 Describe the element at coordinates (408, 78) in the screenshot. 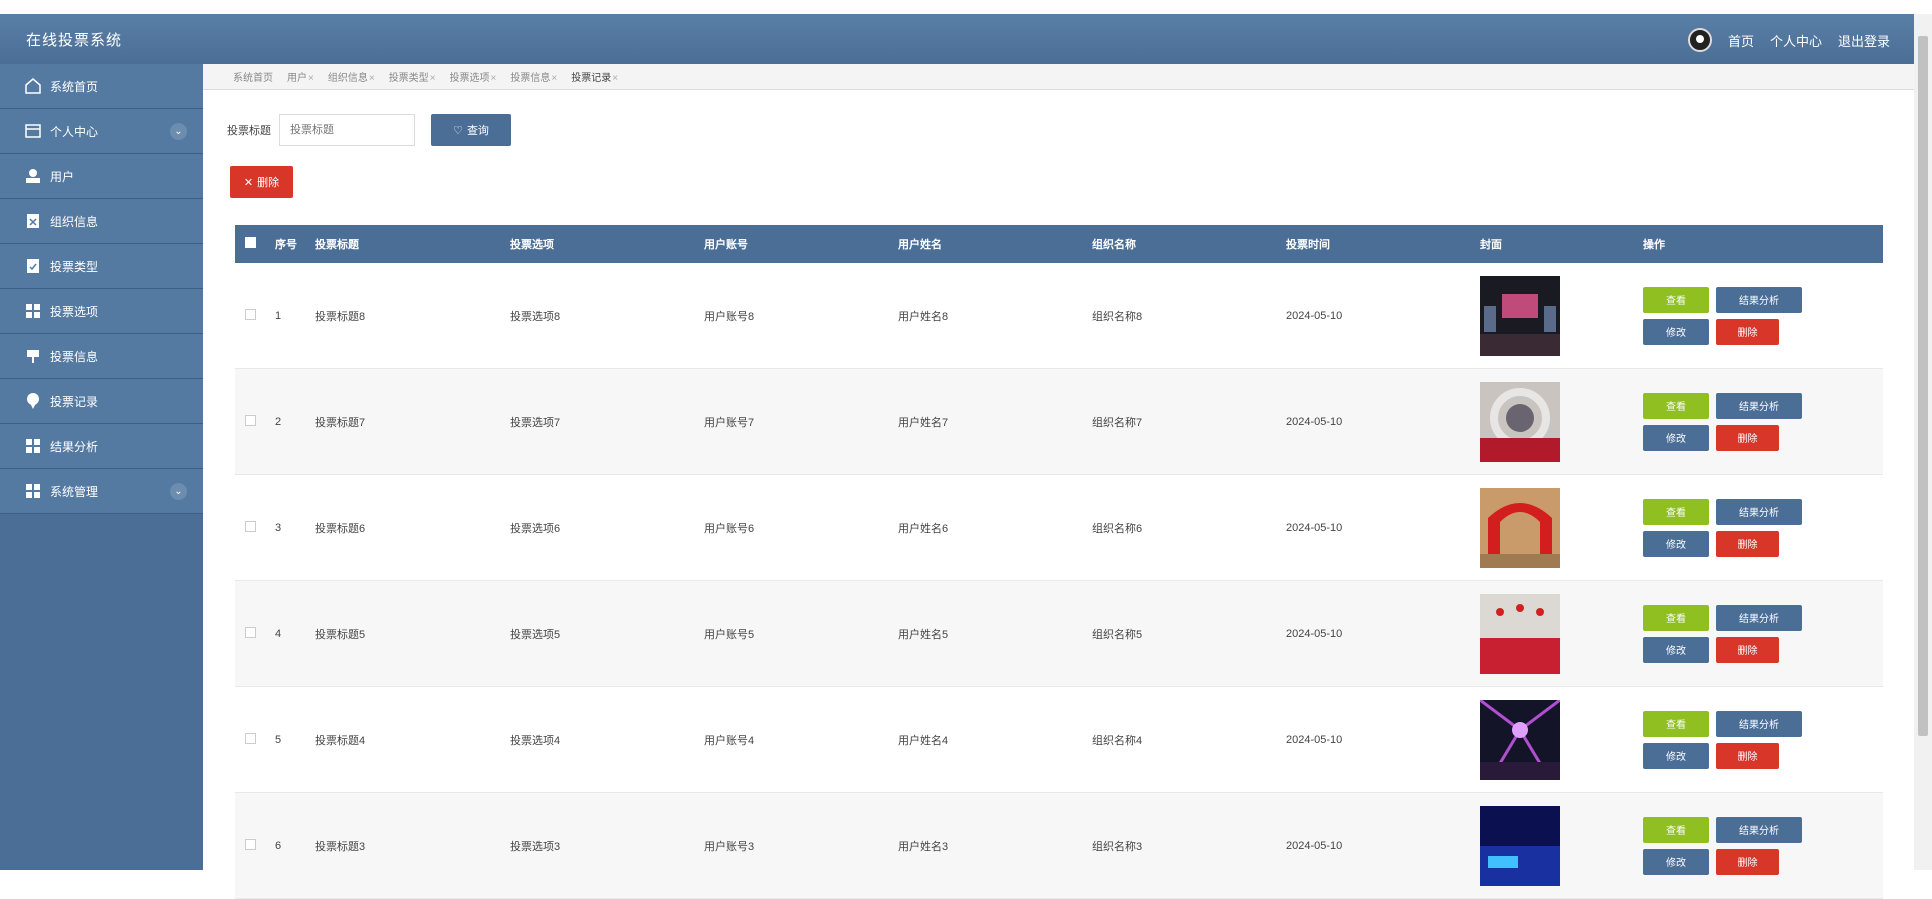

I see `tab-label: 投票类型` at that location.